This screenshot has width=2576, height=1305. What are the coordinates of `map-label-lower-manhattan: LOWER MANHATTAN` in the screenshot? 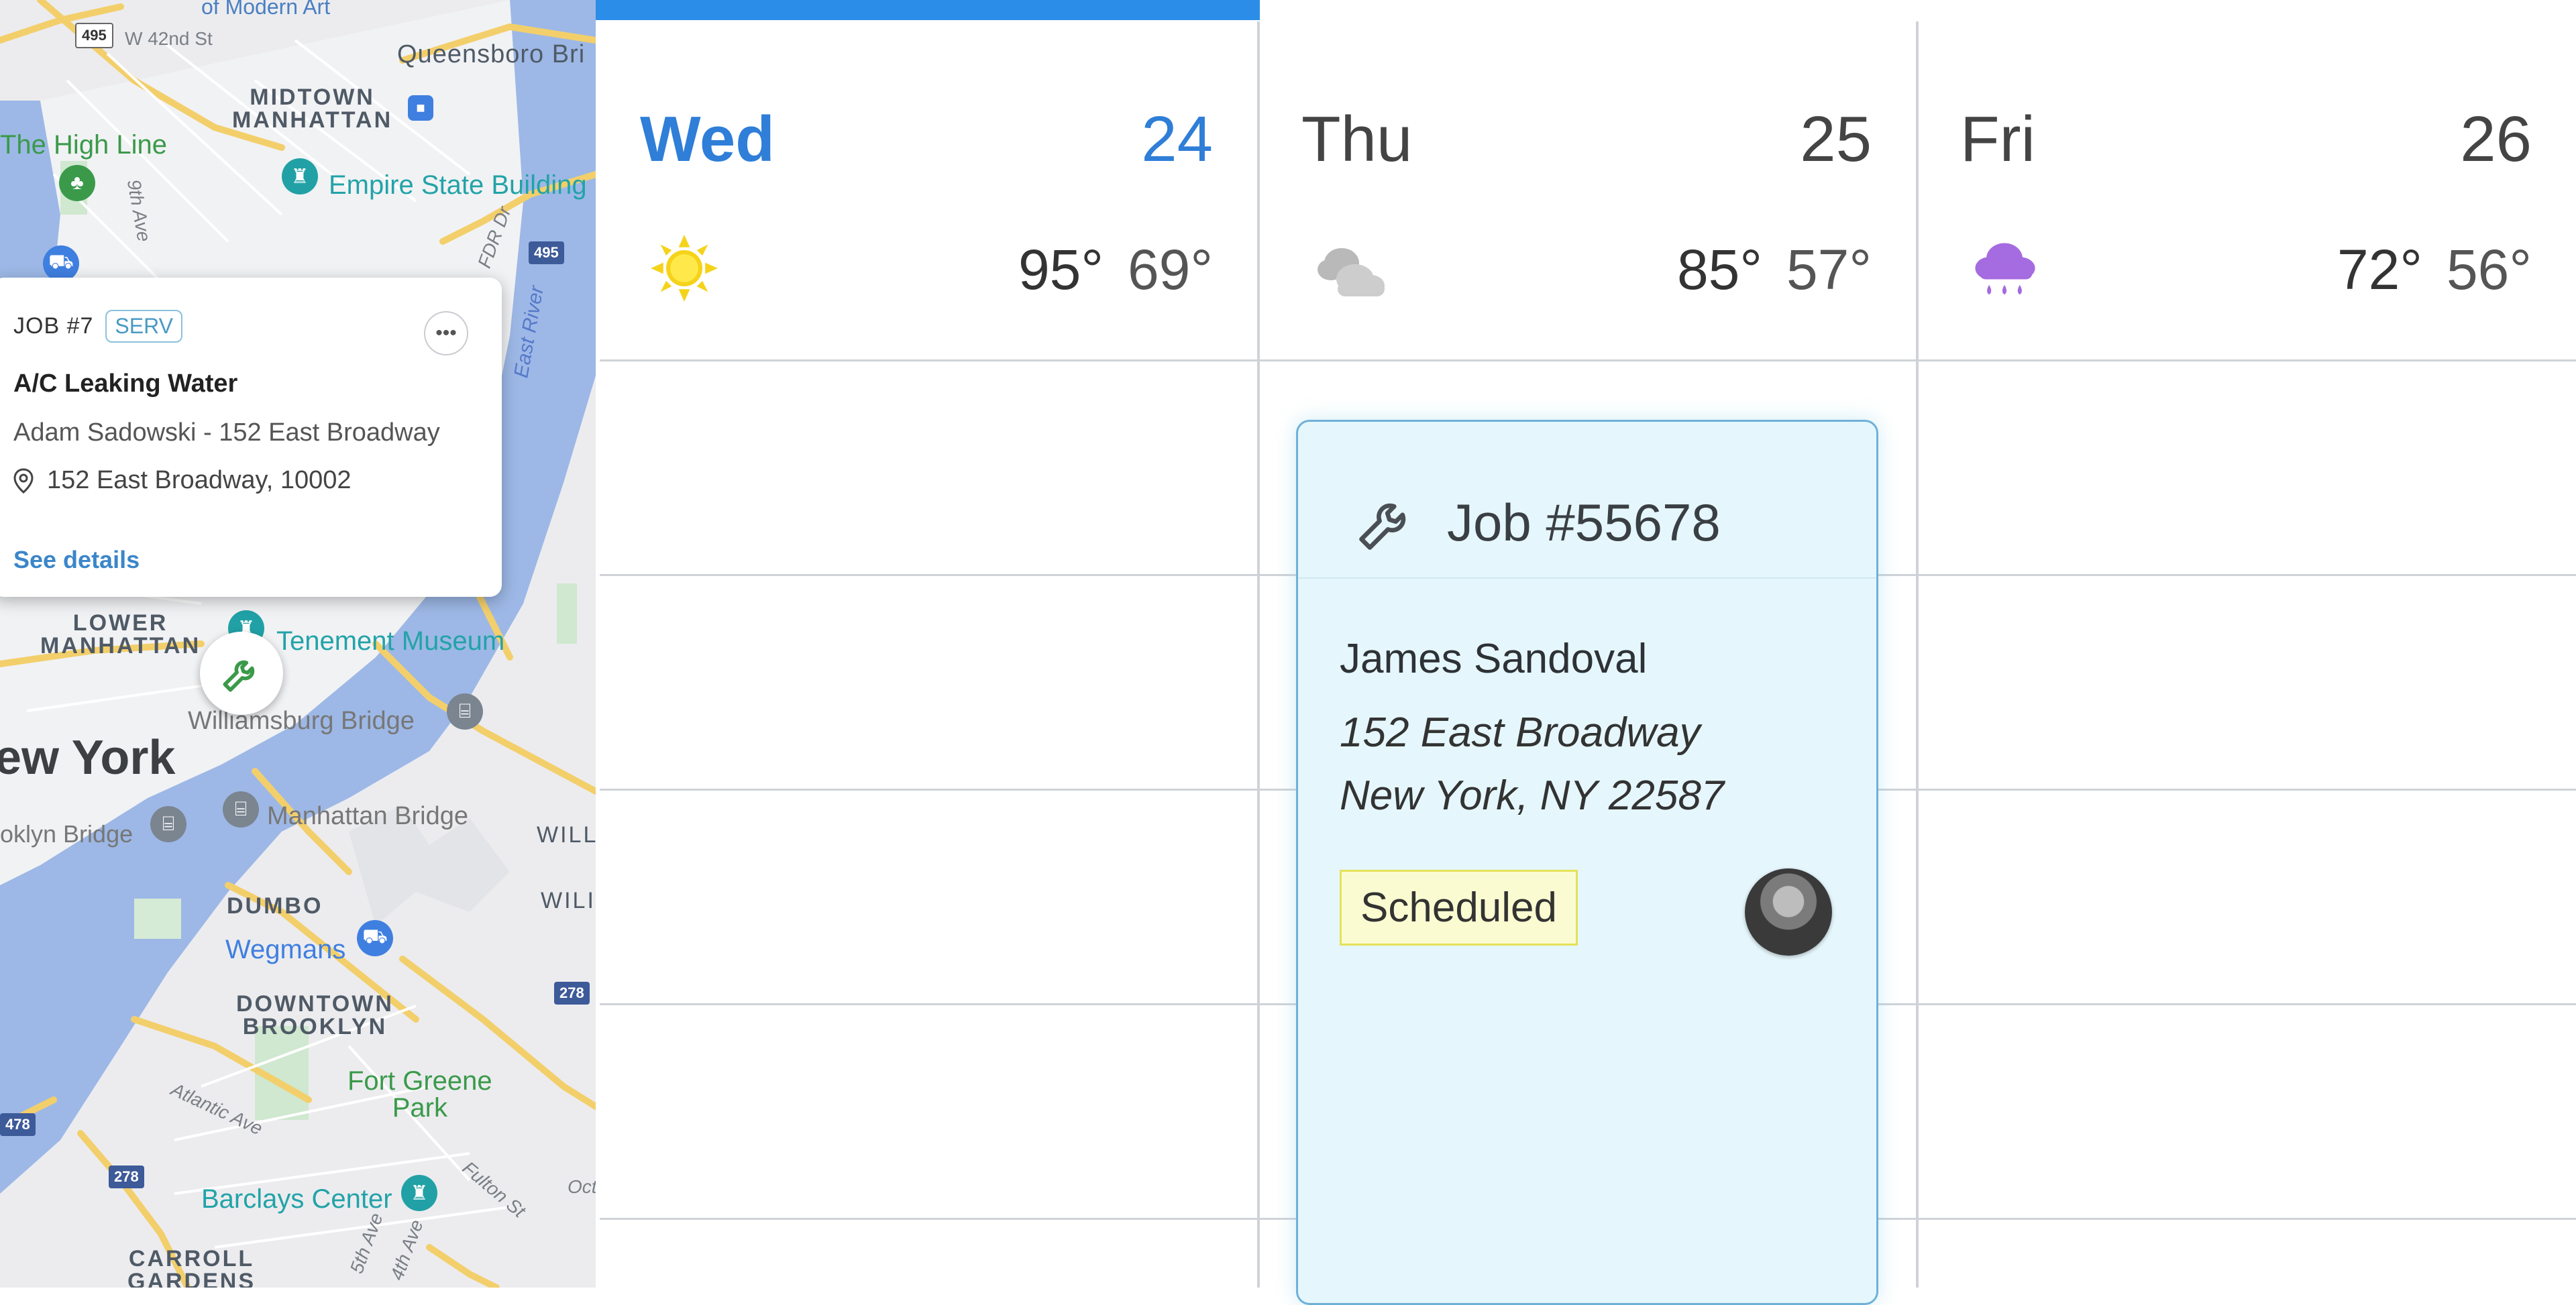 It's located at (120, 634).